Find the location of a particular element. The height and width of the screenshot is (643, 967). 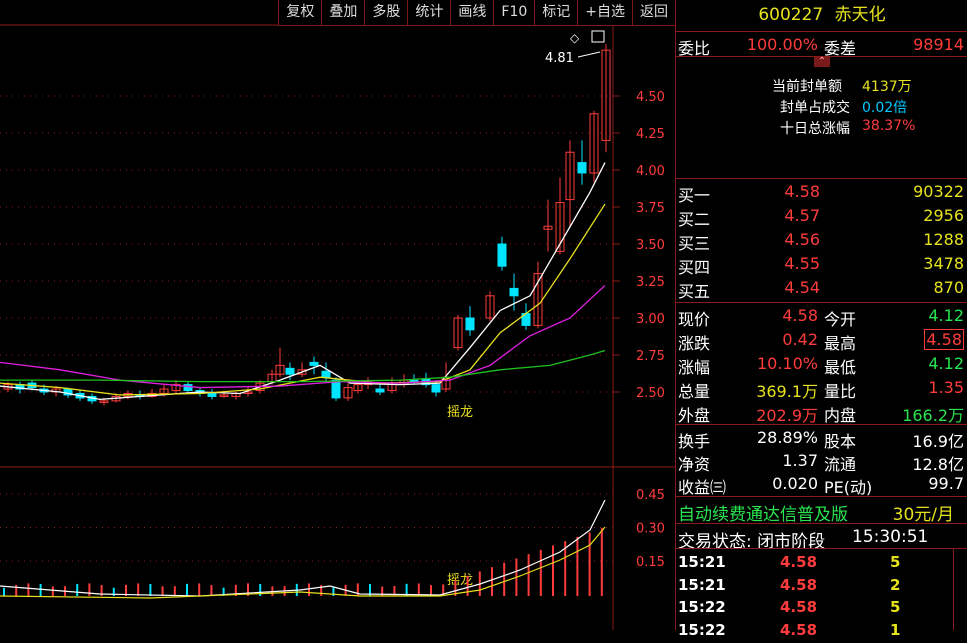

quote-value: 1.35 is located at coordinates (946, 387).